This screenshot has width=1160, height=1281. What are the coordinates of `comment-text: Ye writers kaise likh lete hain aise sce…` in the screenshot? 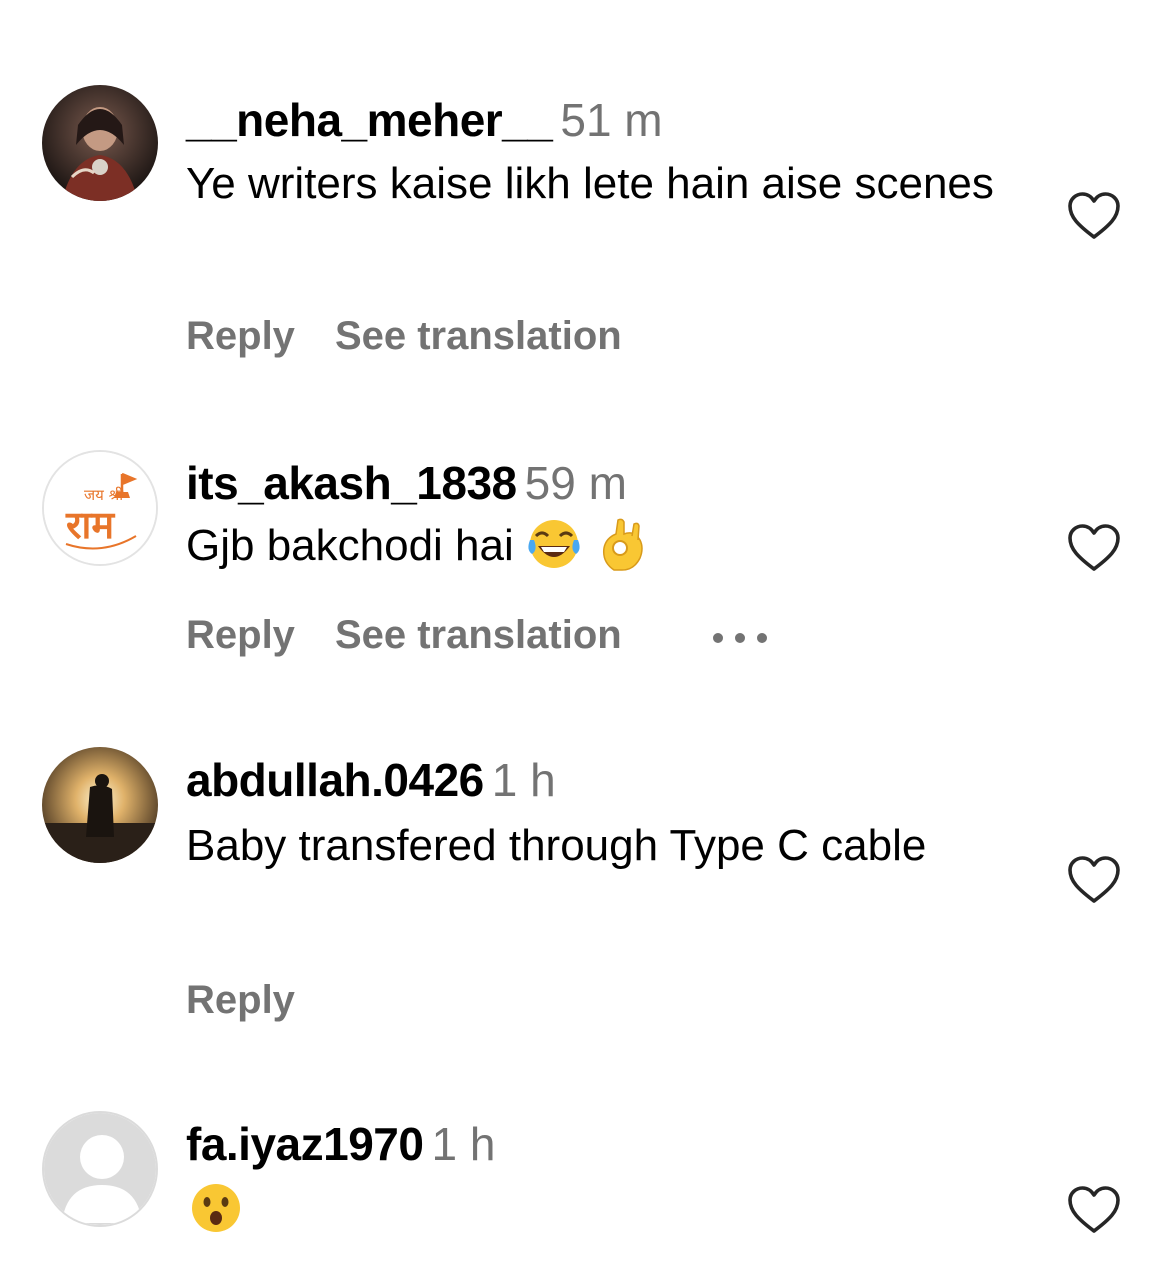 It's located at (590, 183).